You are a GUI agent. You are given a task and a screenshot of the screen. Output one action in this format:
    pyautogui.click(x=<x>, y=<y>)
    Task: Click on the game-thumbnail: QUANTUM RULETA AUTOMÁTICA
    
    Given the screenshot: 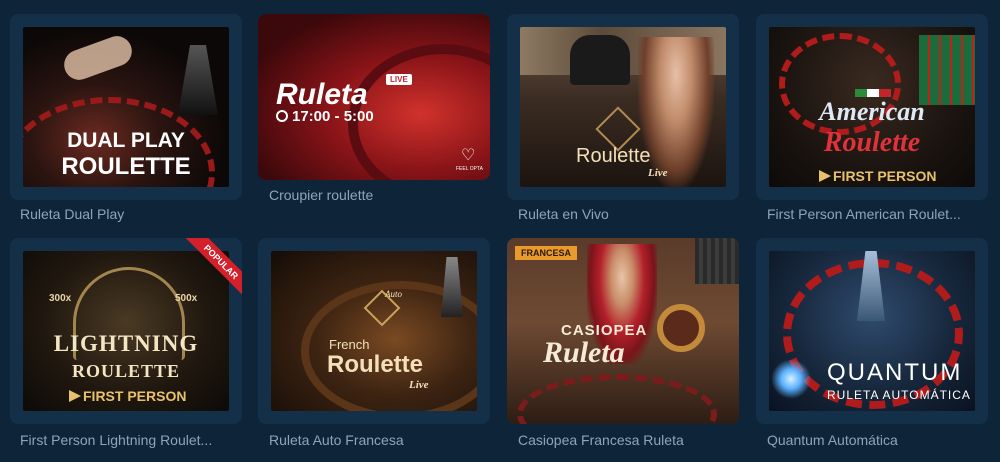 What is the action you would take?
    pyautogui.click(x=872, y=331)
    